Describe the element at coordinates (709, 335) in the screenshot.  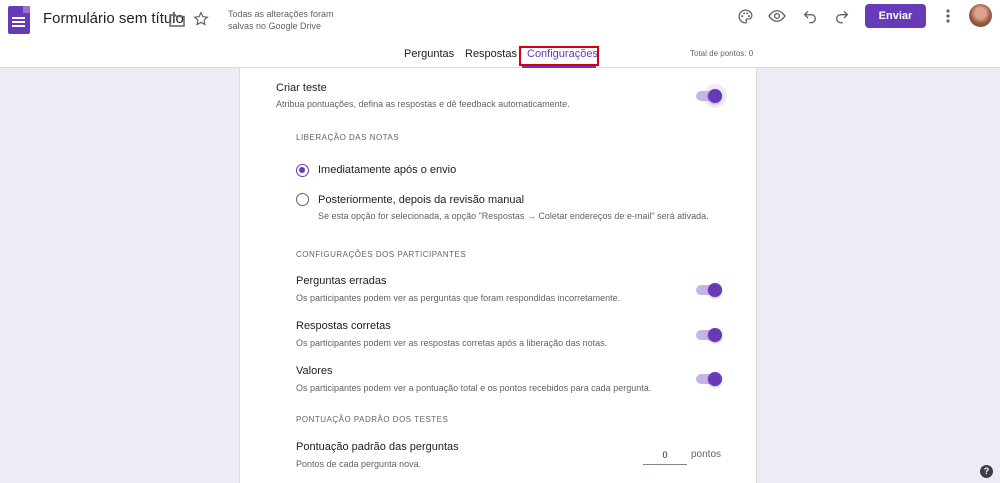
I see `correct-answers-toggle` at that location.